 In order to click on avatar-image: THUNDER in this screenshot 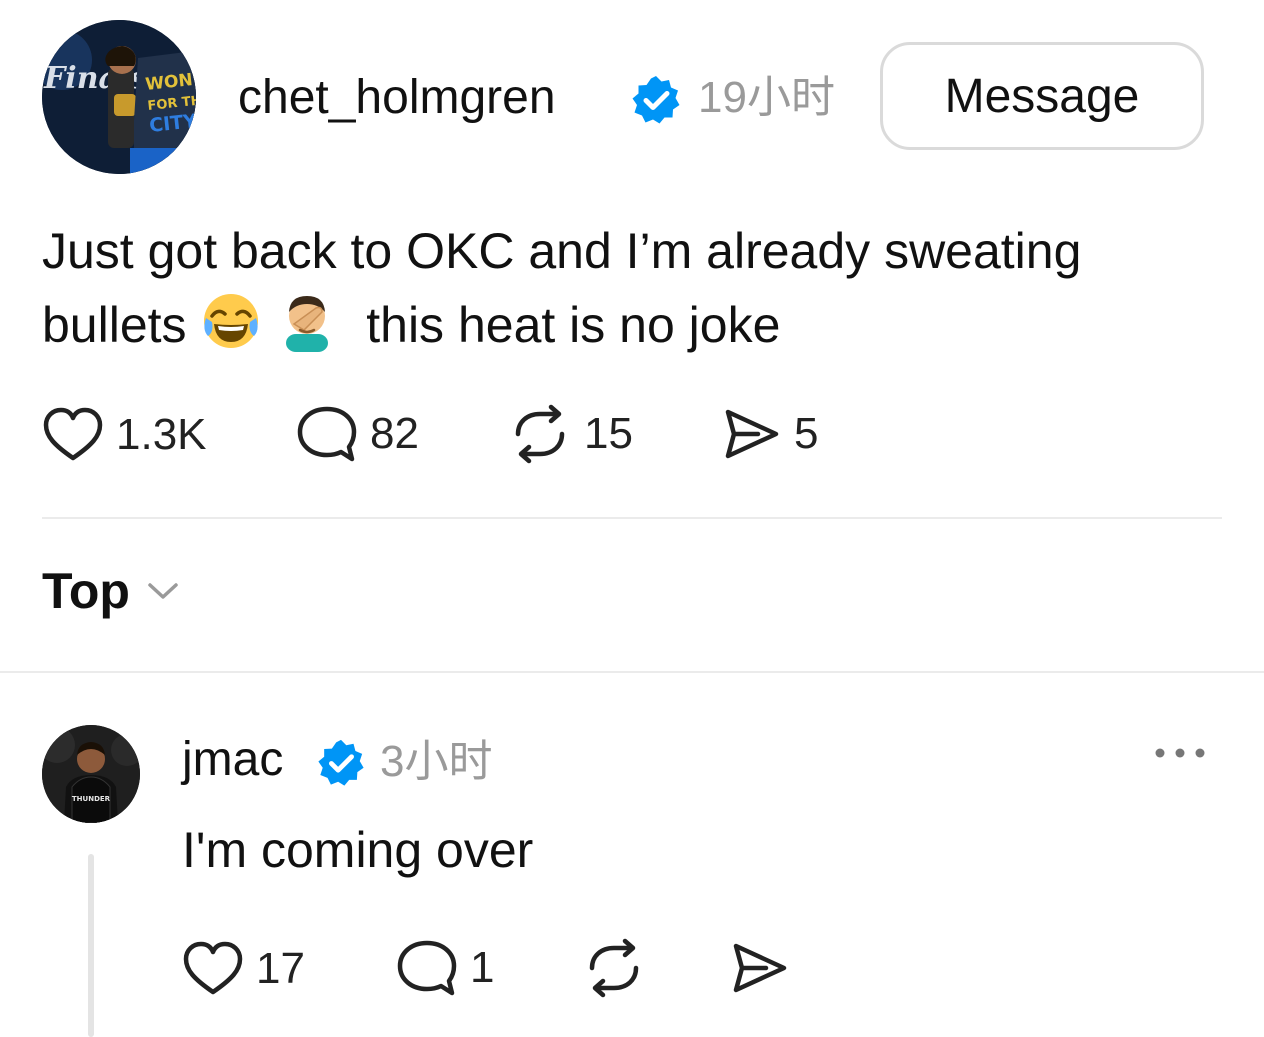, I will do `click(91, 774)`.